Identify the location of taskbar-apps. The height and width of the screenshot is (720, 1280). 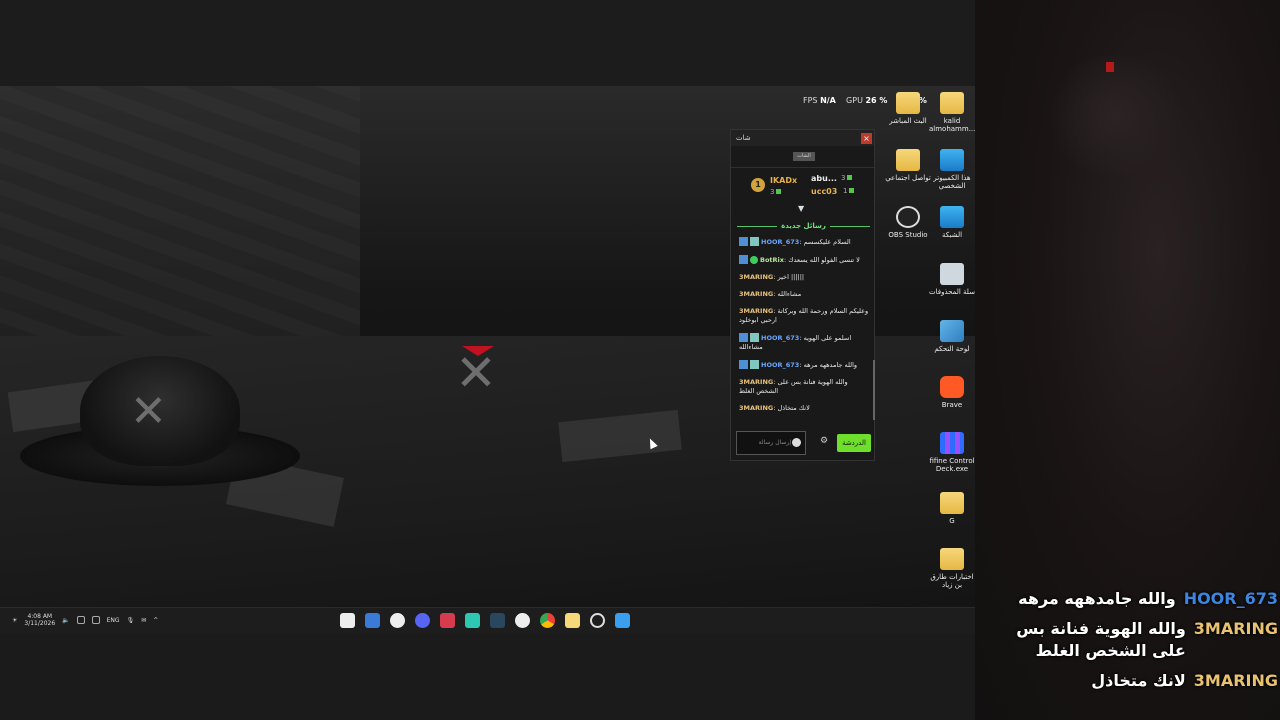
(485, 620).